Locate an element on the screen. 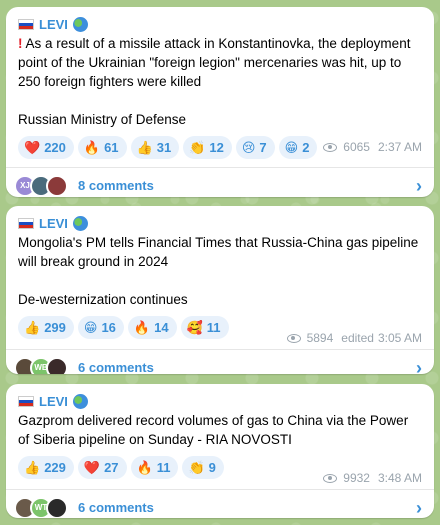  reactions: ❤️ 220 🔥 61 👍 31 👏 12 😢 7 😁 2 is located at coordinates (170, 147).